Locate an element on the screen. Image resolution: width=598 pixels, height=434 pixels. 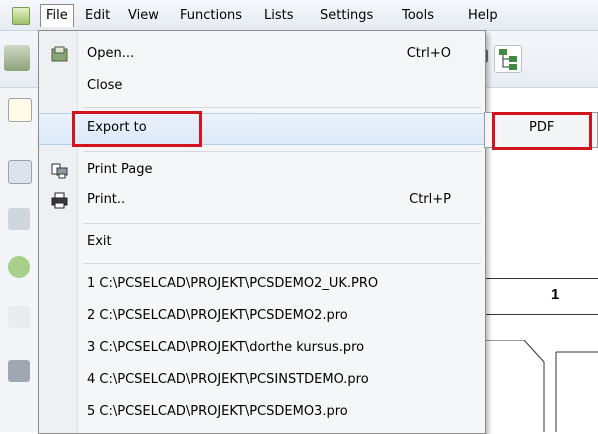
export-highlight-box is located at coordinates (137, 129).